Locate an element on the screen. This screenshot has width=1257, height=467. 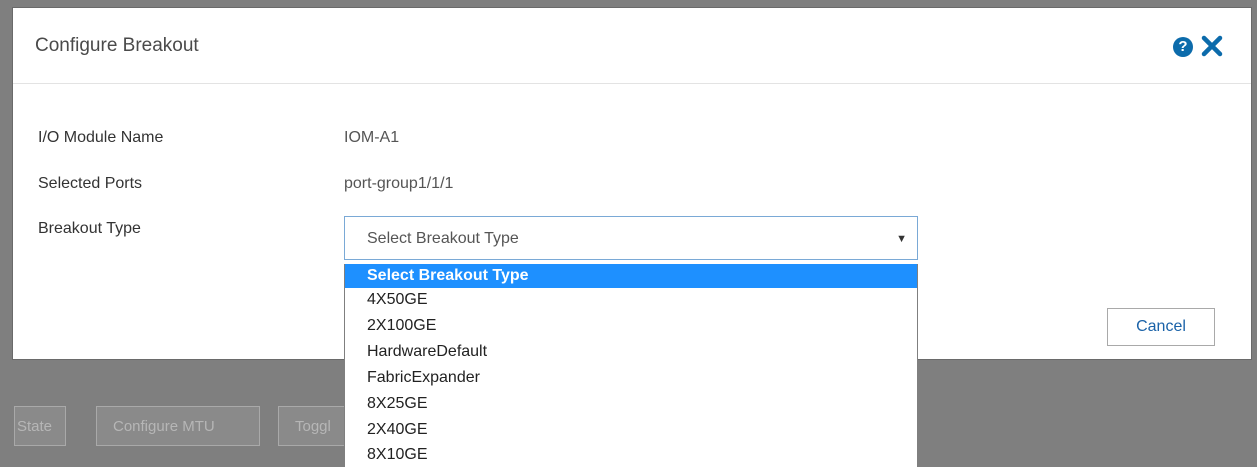
breakout-type-select-value: Select Breakout Type is located at coordinates (443, 238).